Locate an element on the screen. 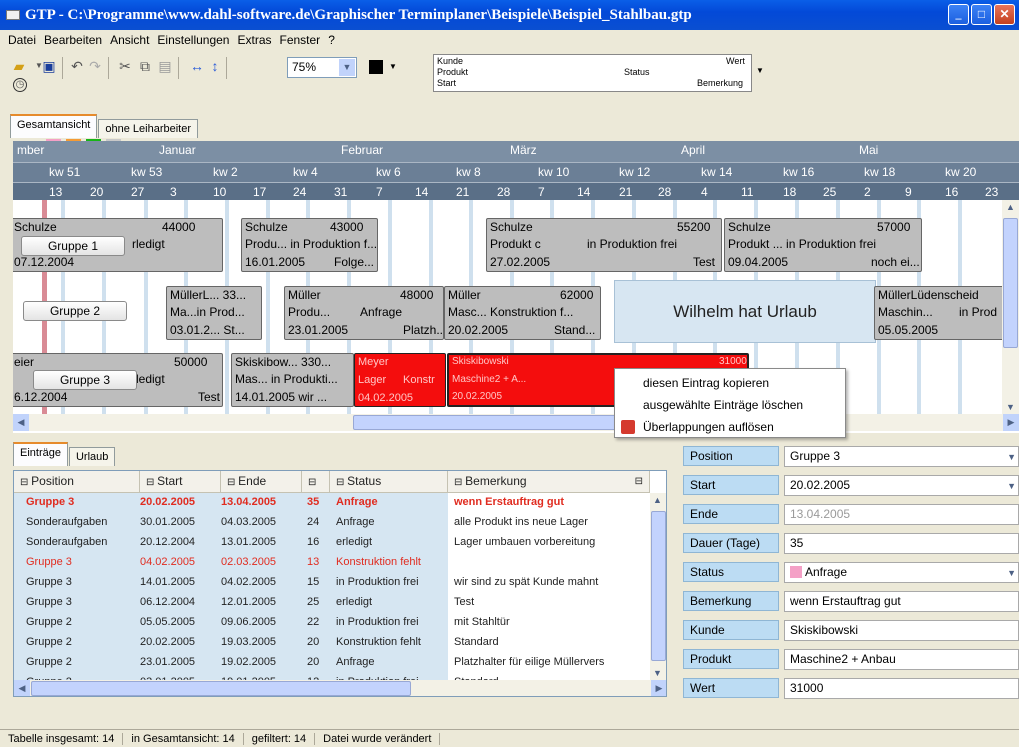 Image resolution: width=1019 pixels, height=747 pixels. group-button: Gruppe 1 is located at coordinates (73, 246).